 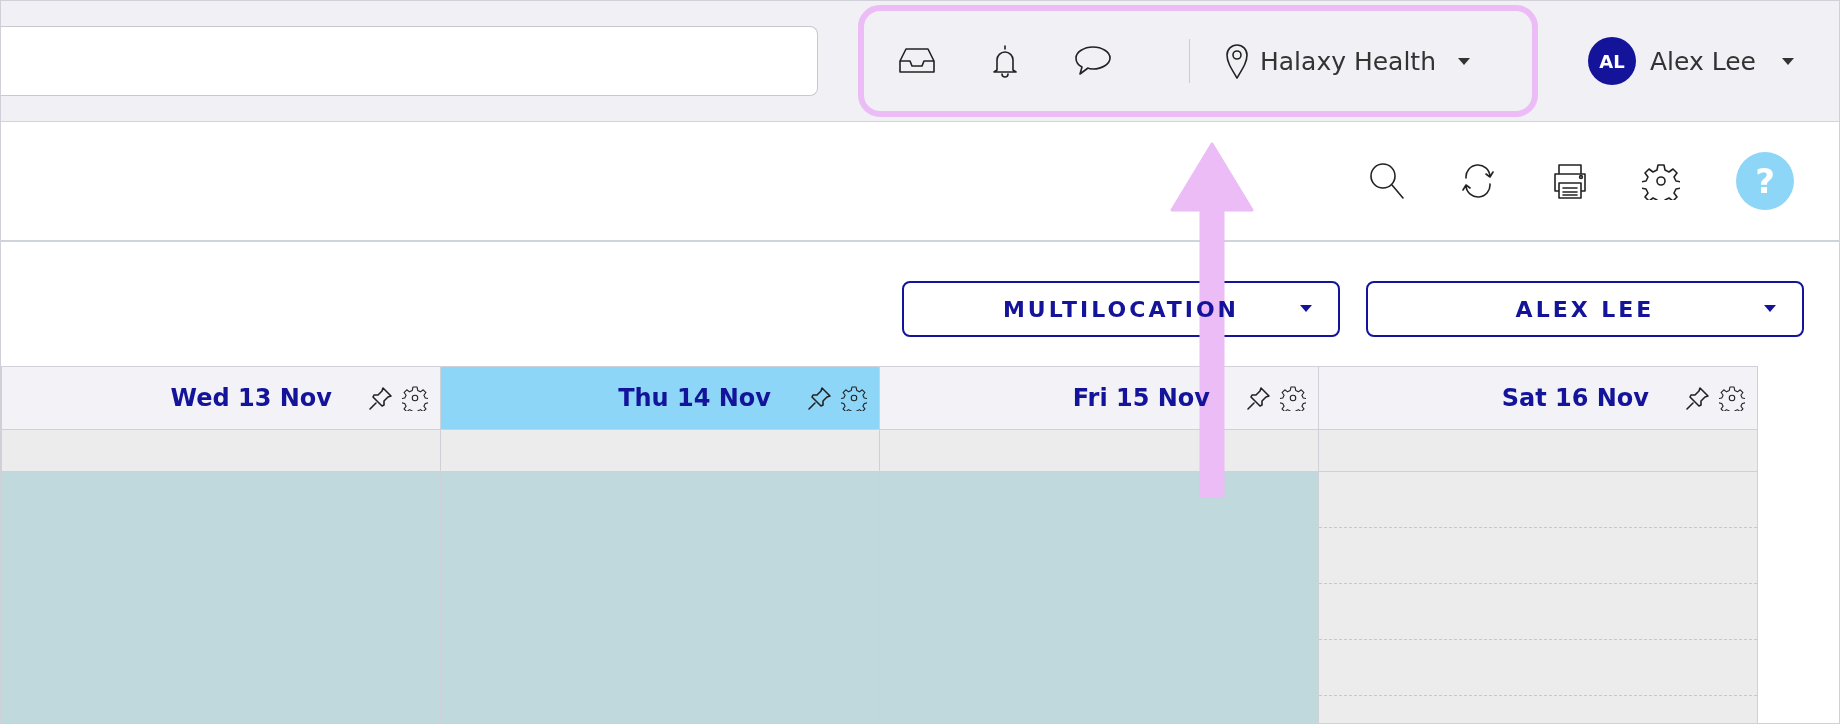 I want to click on bell-icon, so click(x=1005, y=61).